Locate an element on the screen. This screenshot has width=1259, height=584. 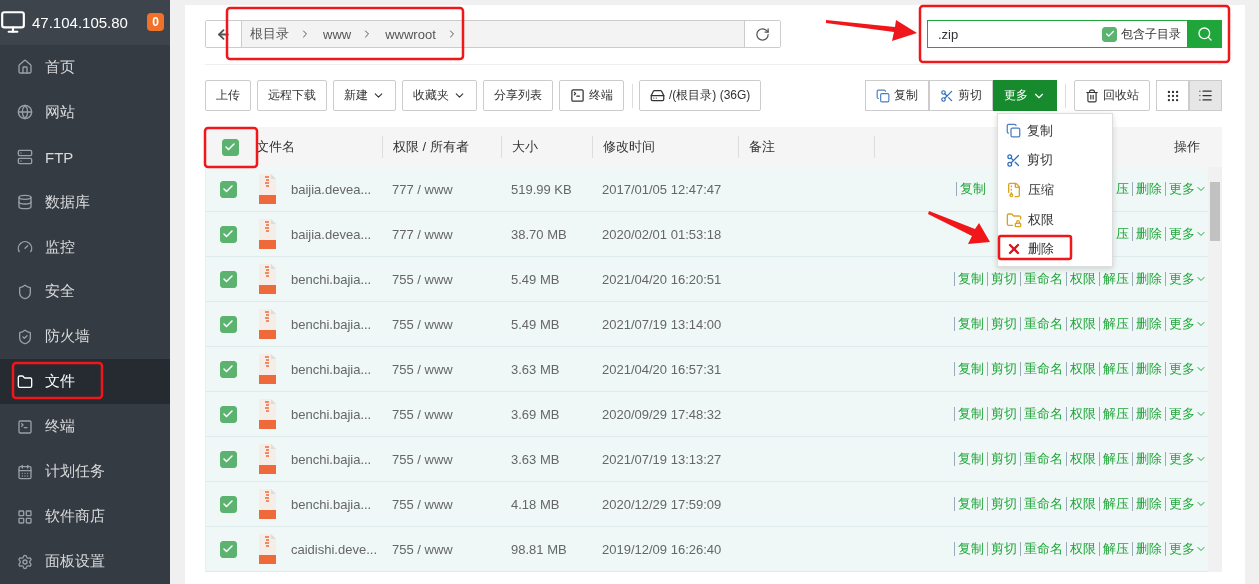
sidebar-item: 安全 is located at coordinates (85, 292).